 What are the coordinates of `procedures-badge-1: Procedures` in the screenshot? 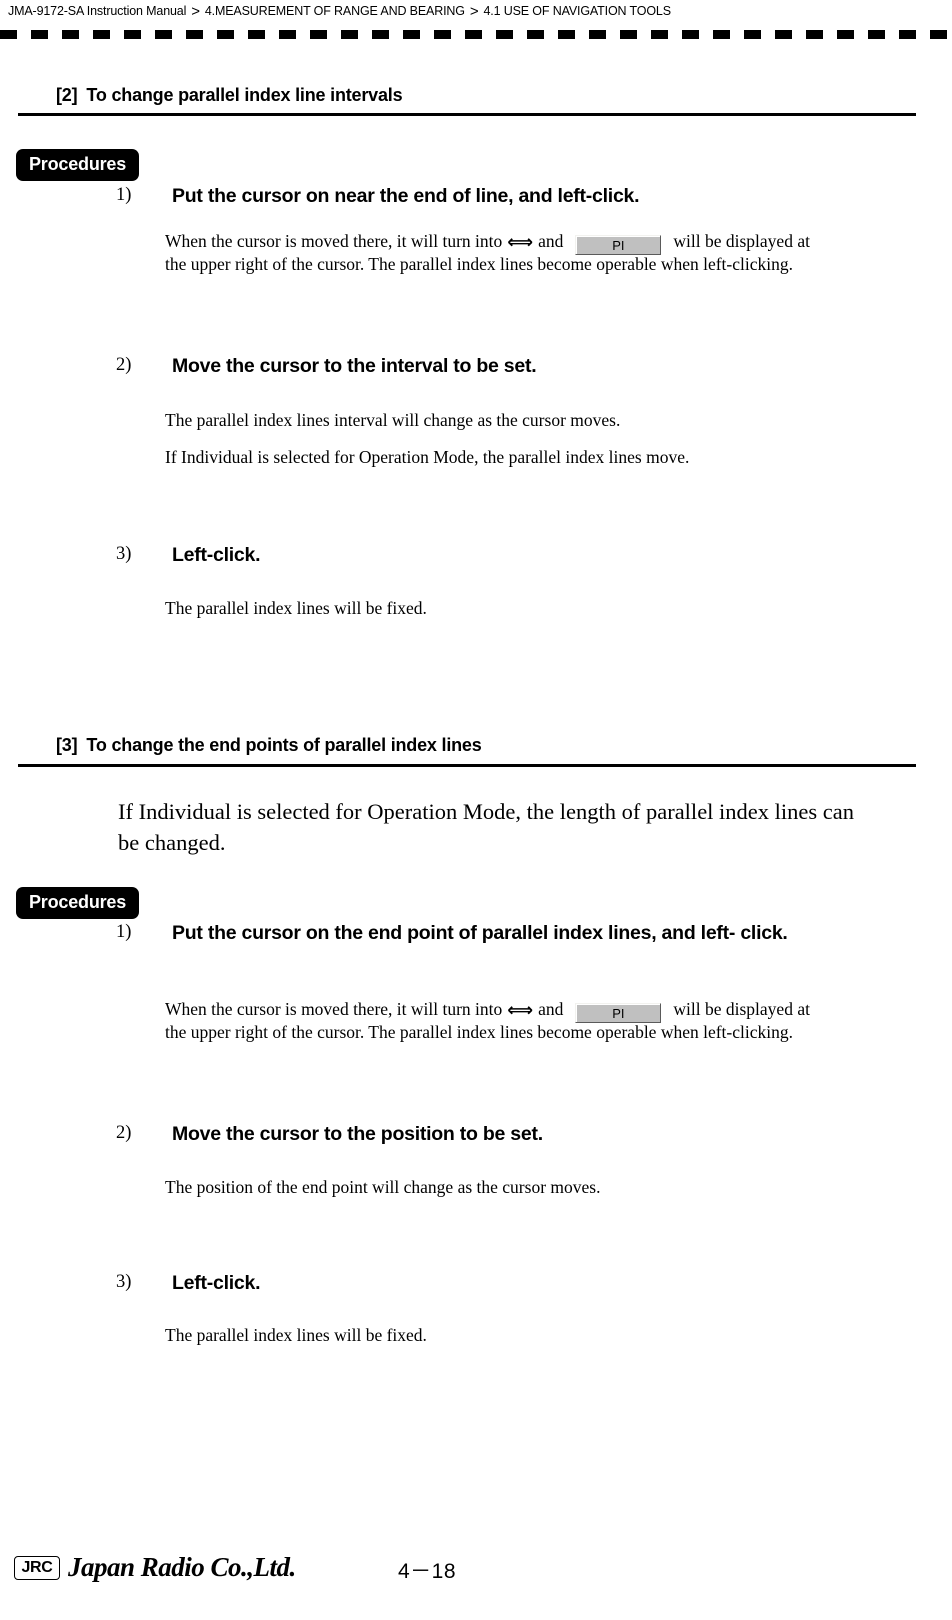 It's located at (78, 165).